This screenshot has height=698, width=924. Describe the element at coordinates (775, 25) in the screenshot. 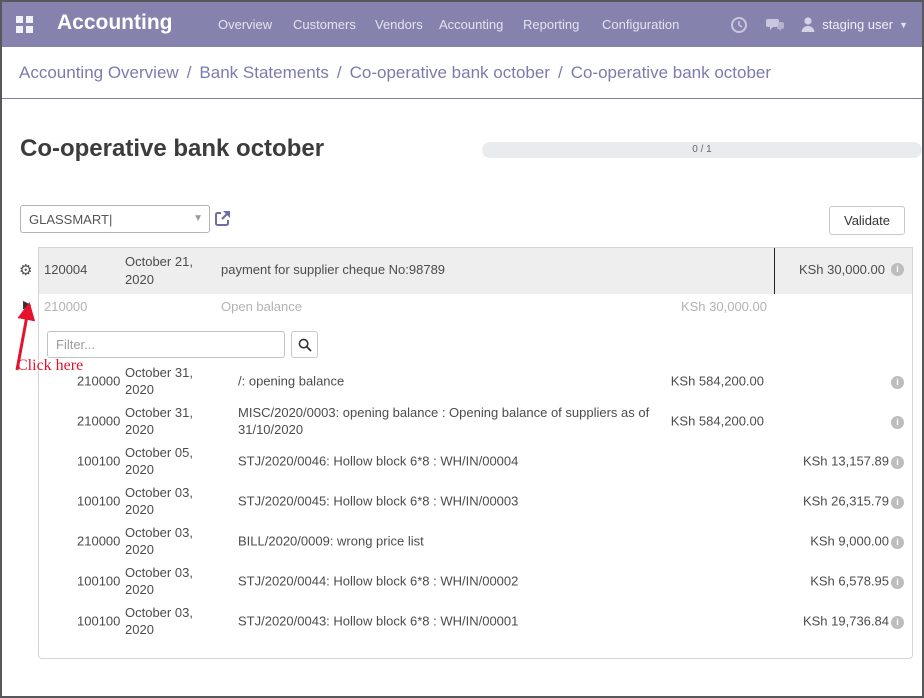

I see `messages-chat-icon` at that location.